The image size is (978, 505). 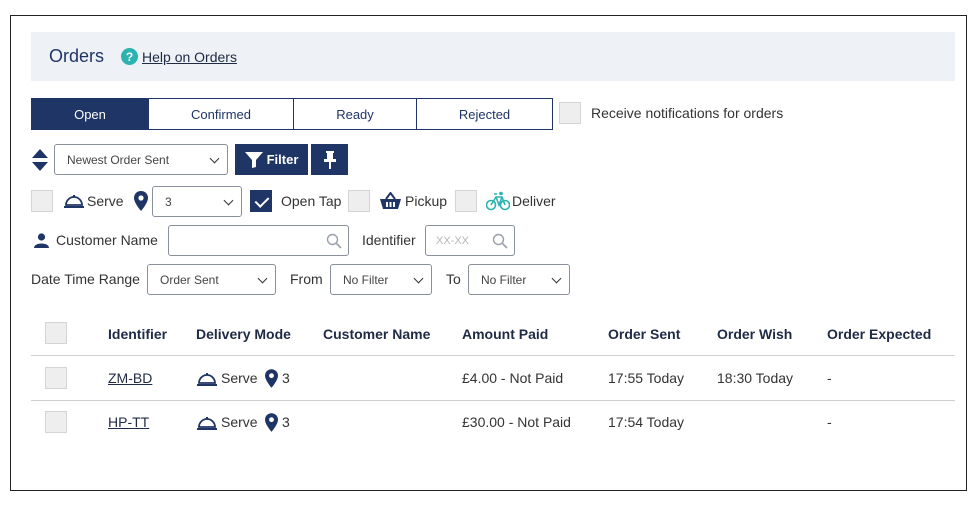 I want to click on from-value: No Filter, so click(x=366, y=279).